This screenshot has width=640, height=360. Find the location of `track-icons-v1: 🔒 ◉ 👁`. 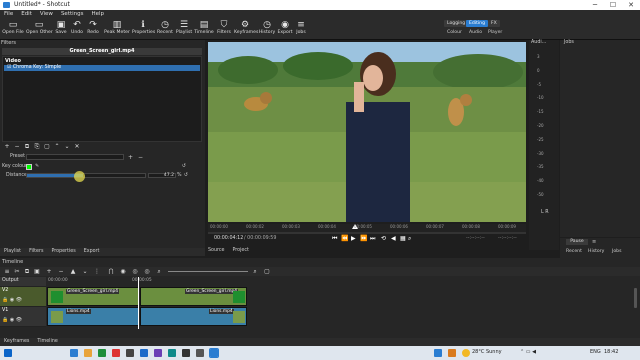

track-icons-v1: 🔒 ◉ 👁 is located at coordinates (12, 320).